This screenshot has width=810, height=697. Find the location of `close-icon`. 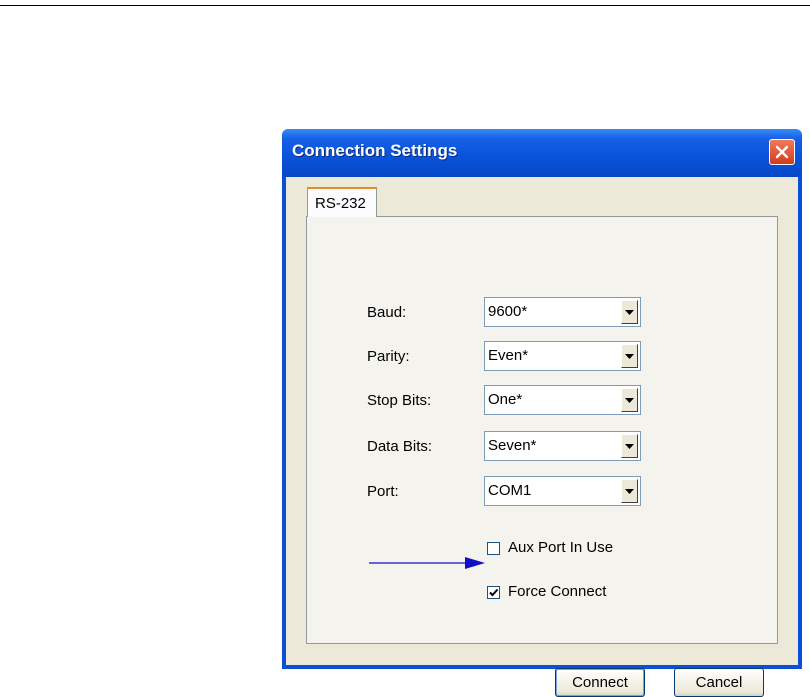

close-icon is located at coordinates (782, 152).